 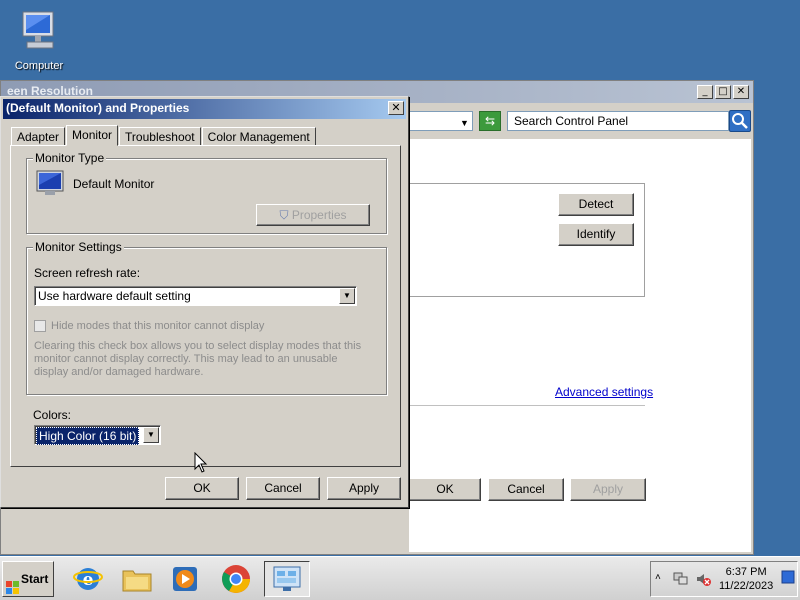 I want to click on file-explorer-icon, so click(x=137, y=579).